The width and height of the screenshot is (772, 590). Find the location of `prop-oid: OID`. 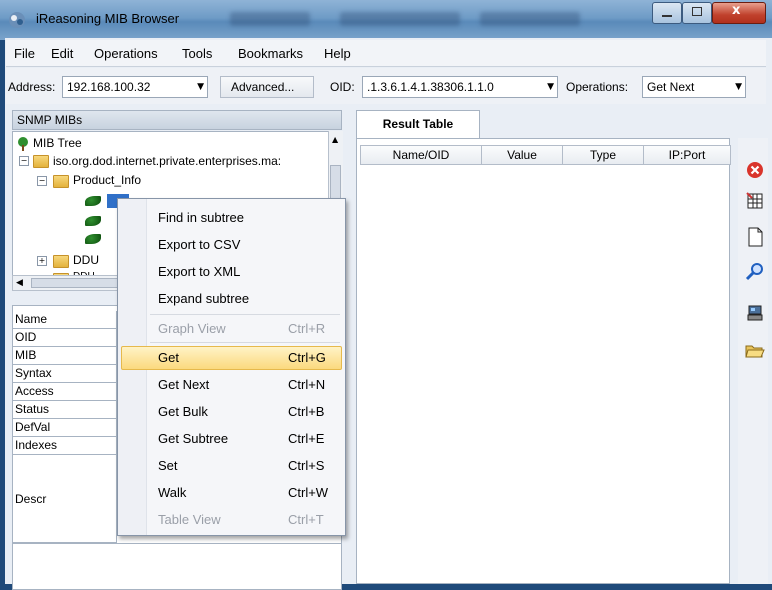

prop-oid: OID is located at coordinates (65, 338).